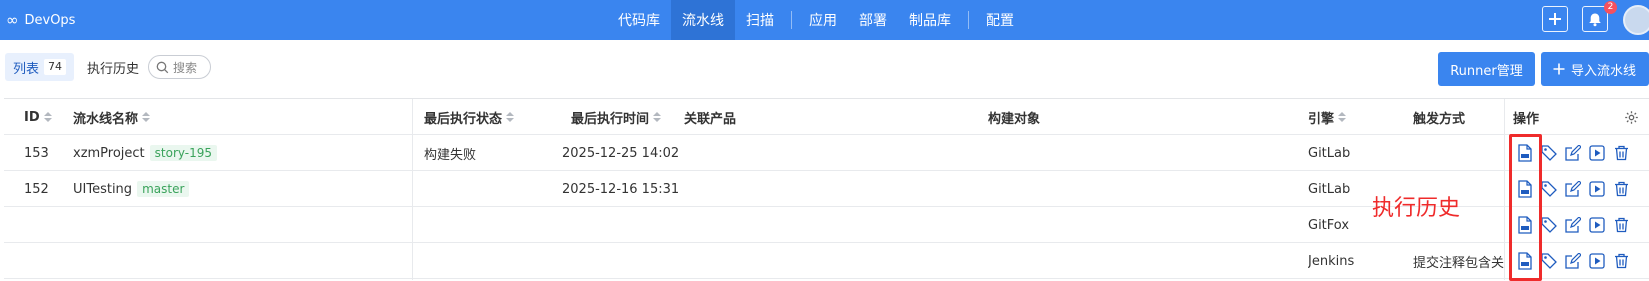 Image resolution: width=1649 pixels, height=281 pixels. Describe the element at coordinates (113, 67) in the screenshot. I see `tab-execution-history: 执行历史` at that location.